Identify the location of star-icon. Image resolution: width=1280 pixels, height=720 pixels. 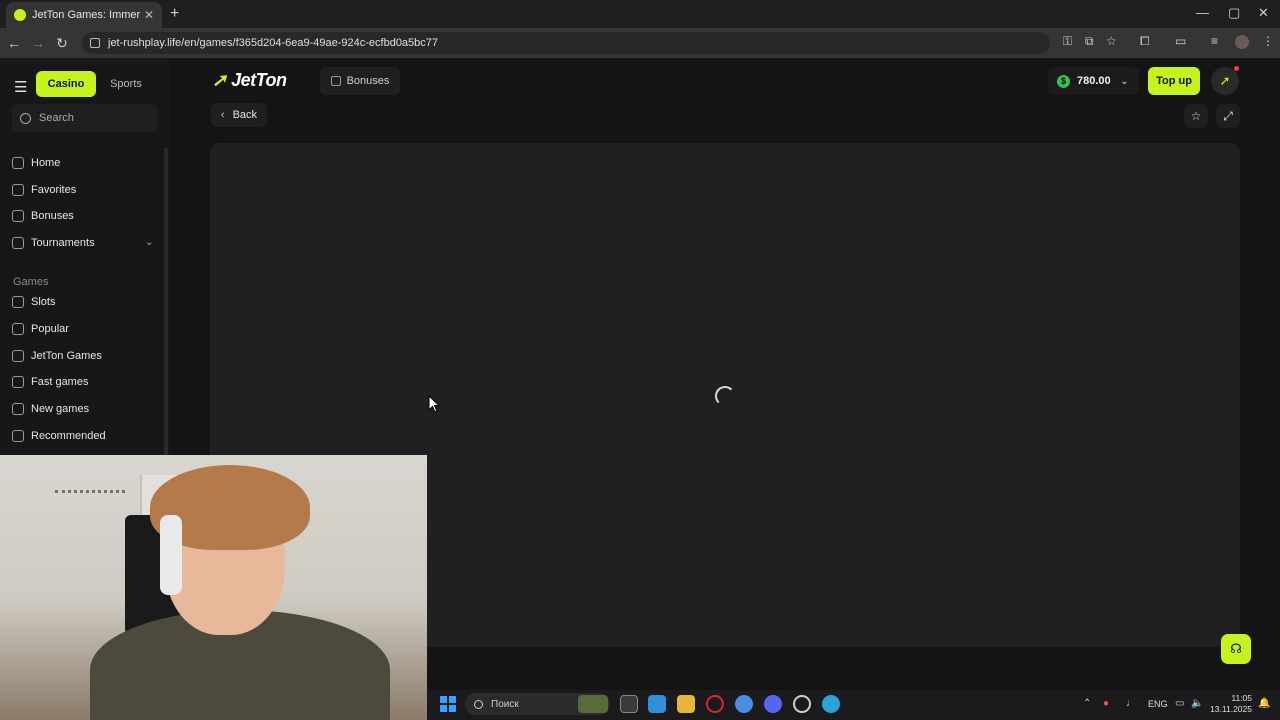
(18, 190).